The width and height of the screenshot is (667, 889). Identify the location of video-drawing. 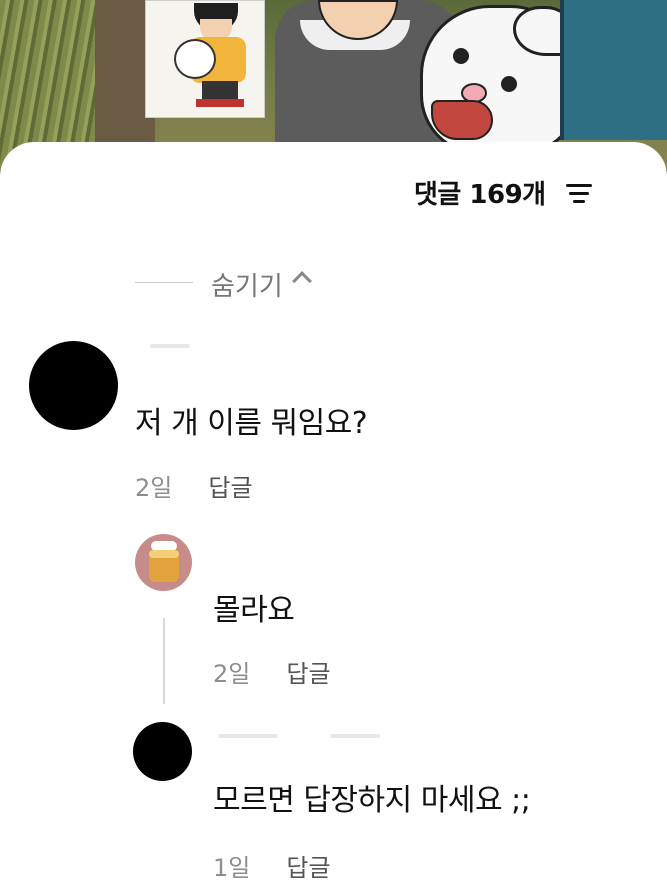
(205, 59).